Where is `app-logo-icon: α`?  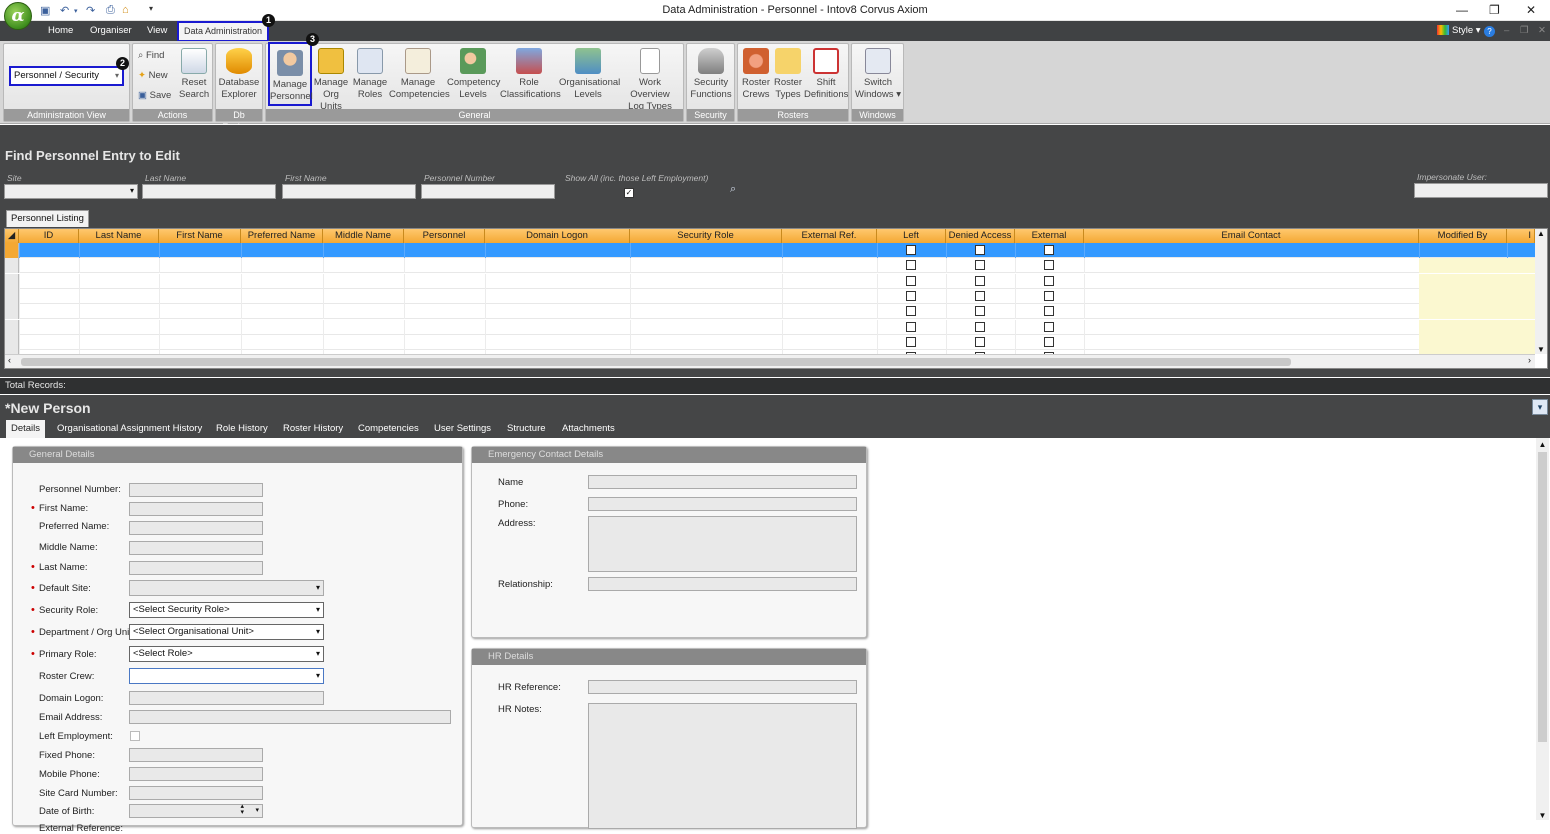 app-logo-icon: α is located at coordinates (18, 16).